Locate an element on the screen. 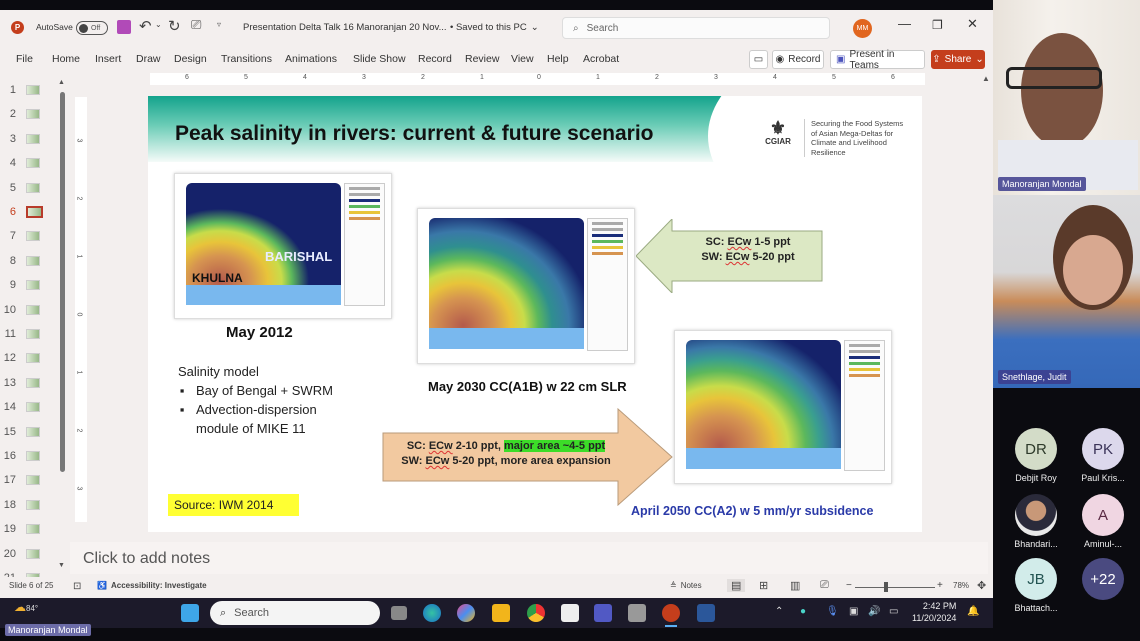 Image resolution: width=1140 pixels, height=641 pixels. slide-thumbnail: 1 is located at coordinates (30, 90).